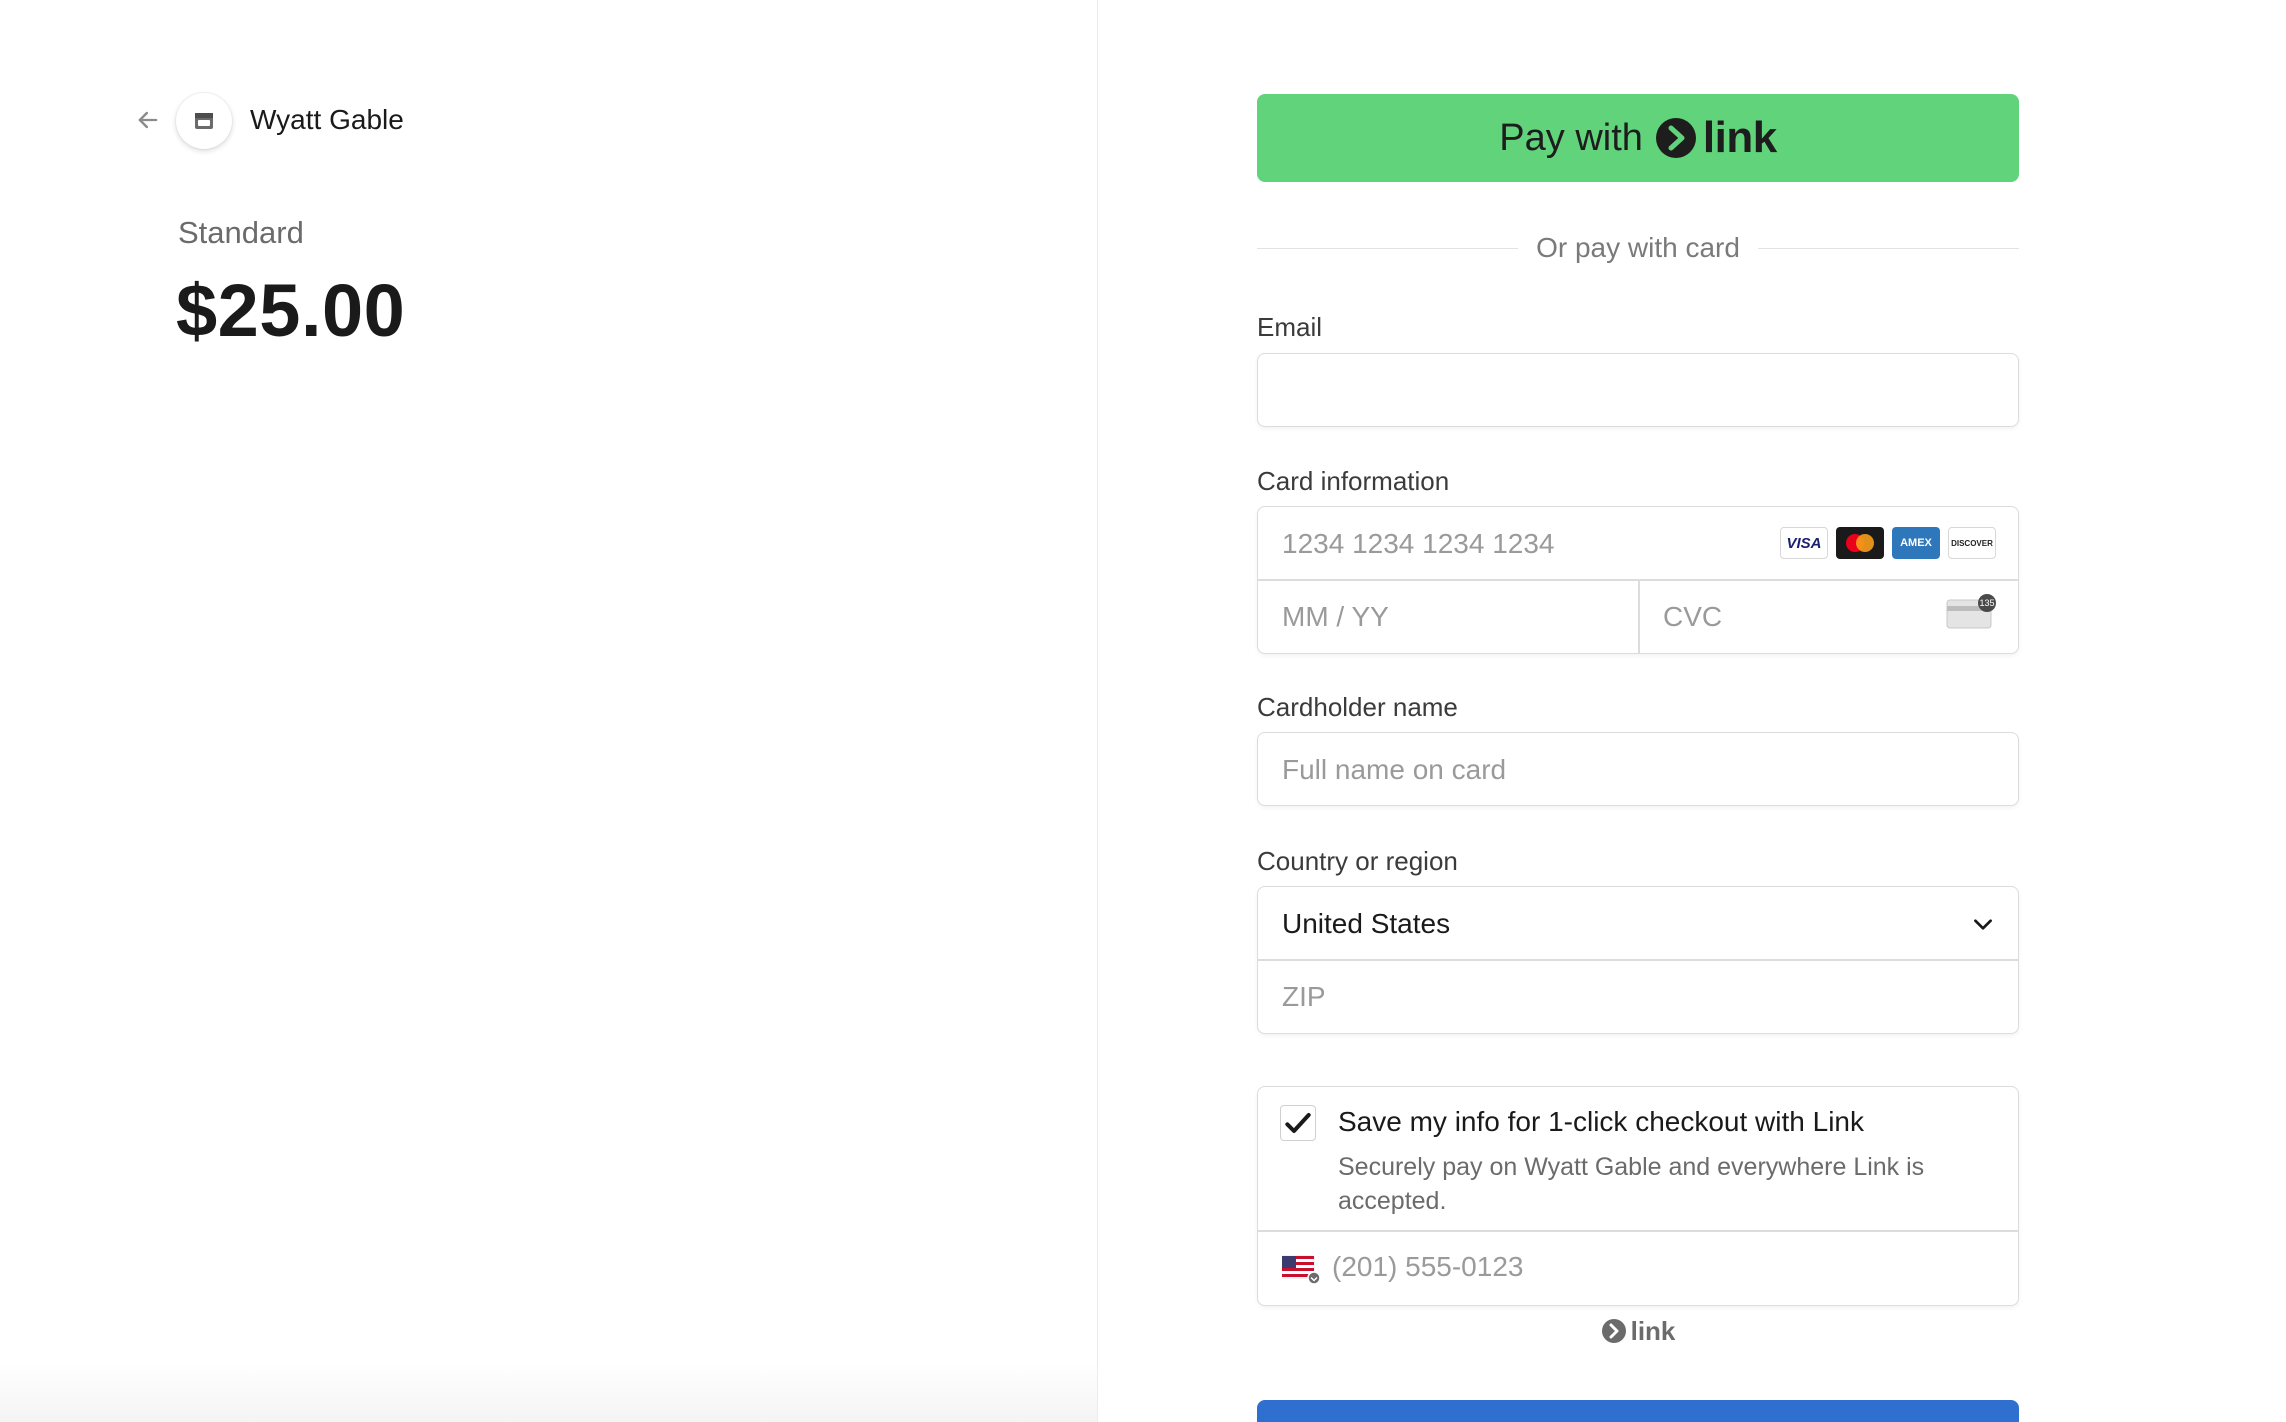 Image resolution: width=2286 pixels, height=1422 pixels. What do you see at coordinates (241, 232) in the screenshot?
I see `product-name: Standard` at bounding box center [241, 232].